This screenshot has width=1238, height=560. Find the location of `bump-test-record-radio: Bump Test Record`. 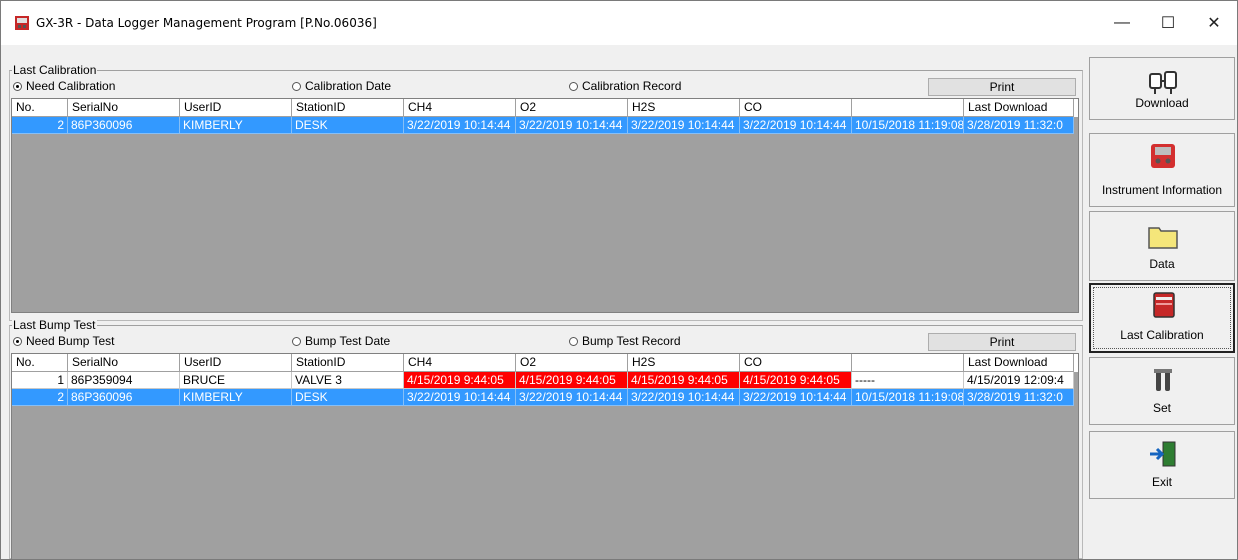

bump-test-record-radio: Bump Test Record is located at coordinates (625, 341).